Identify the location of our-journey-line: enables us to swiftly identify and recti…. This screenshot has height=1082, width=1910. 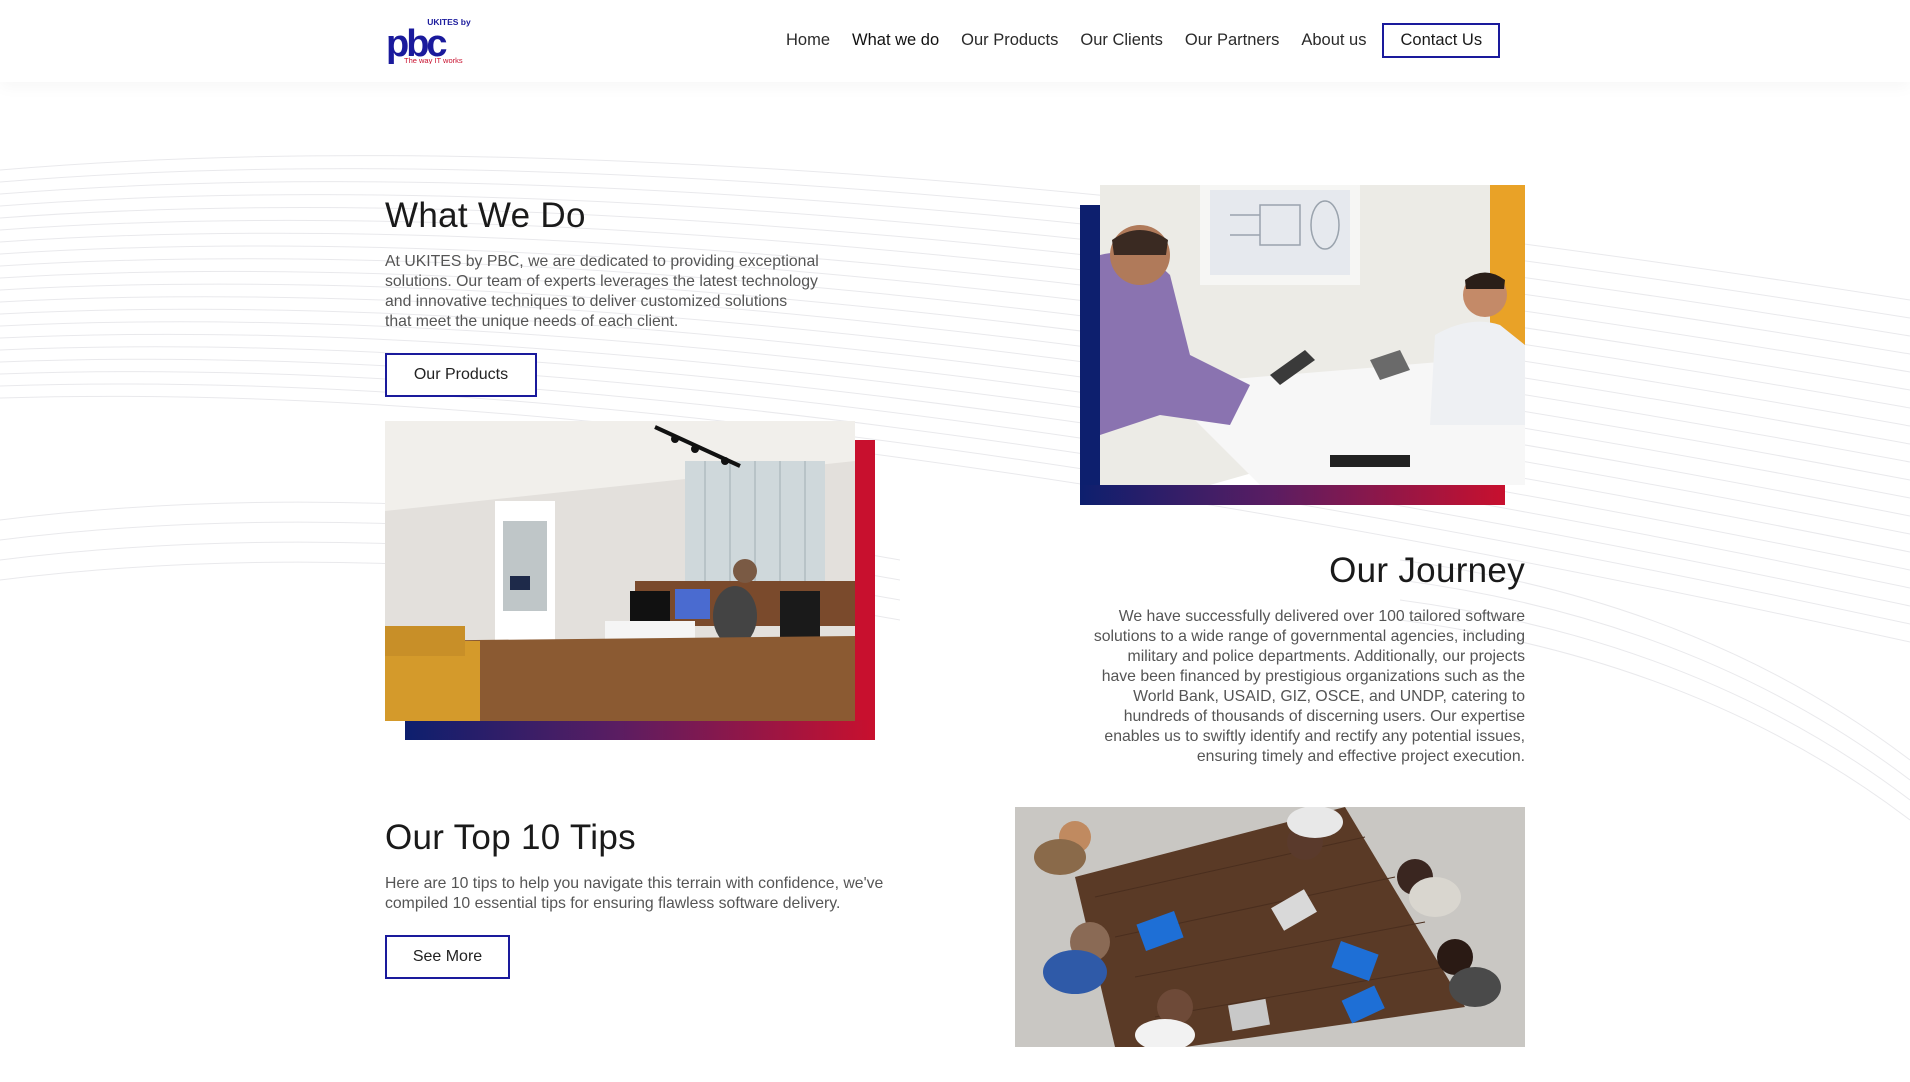
(1314, 736).